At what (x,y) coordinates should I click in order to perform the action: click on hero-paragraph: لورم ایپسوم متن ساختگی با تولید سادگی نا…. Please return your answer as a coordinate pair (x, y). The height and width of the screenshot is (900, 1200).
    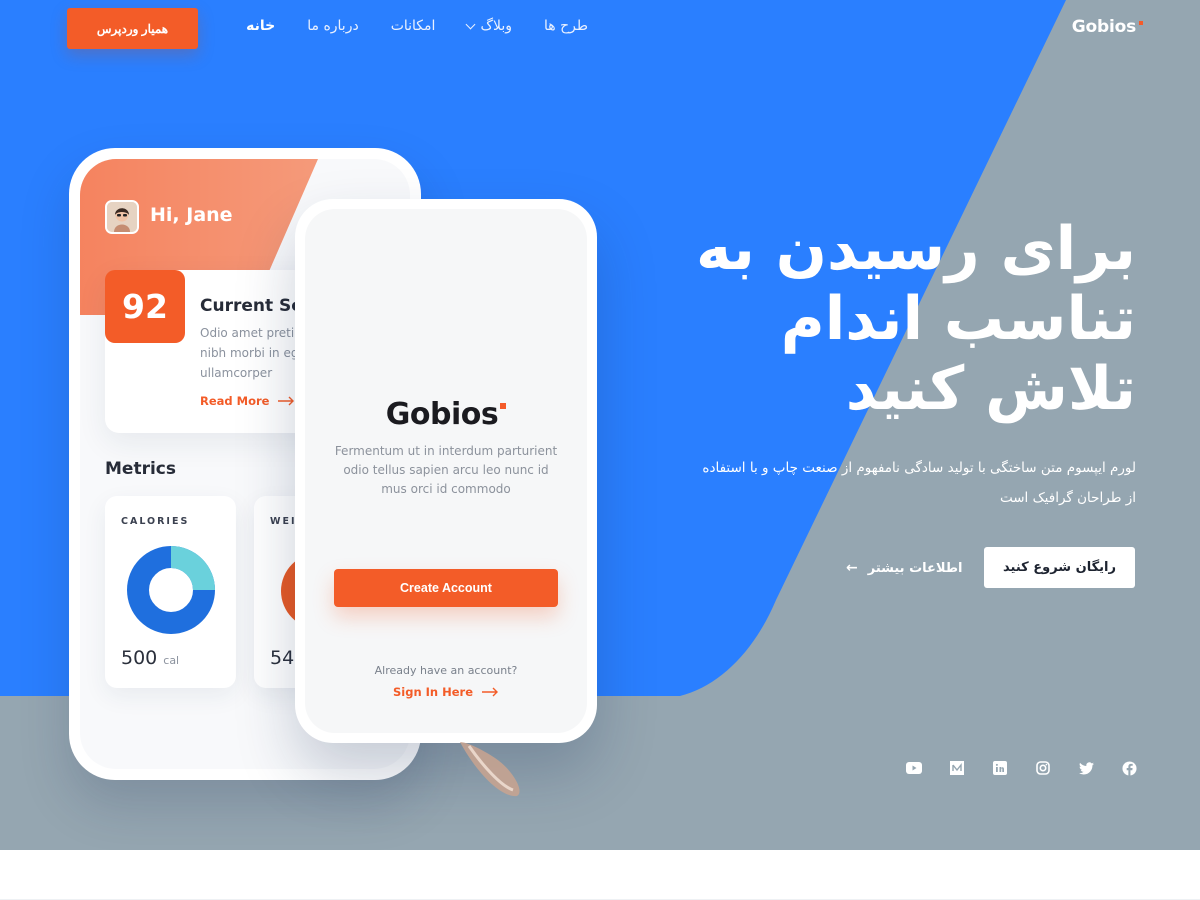
    Looking at the image, I should click on (919, 483).